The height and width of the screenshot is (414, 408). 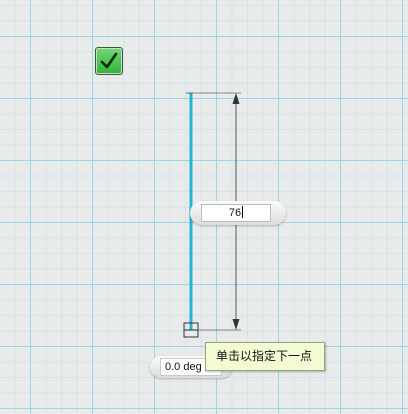 I want to click on instruction-tooltip: 单击以指定下一点, so click(x=265, y=356).